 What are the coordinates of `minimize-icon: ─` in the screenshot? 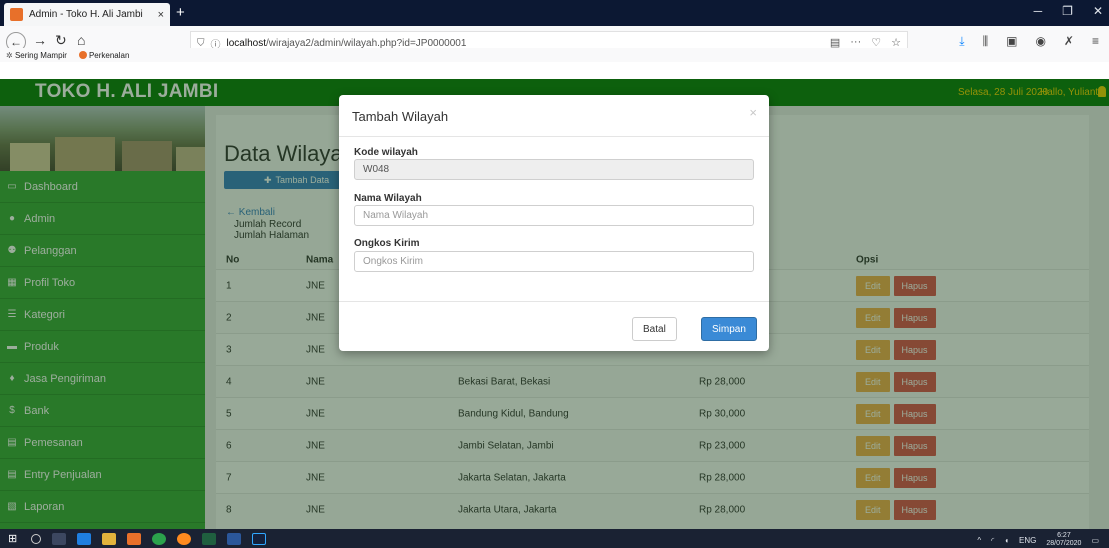 It's located at (1038, 11).